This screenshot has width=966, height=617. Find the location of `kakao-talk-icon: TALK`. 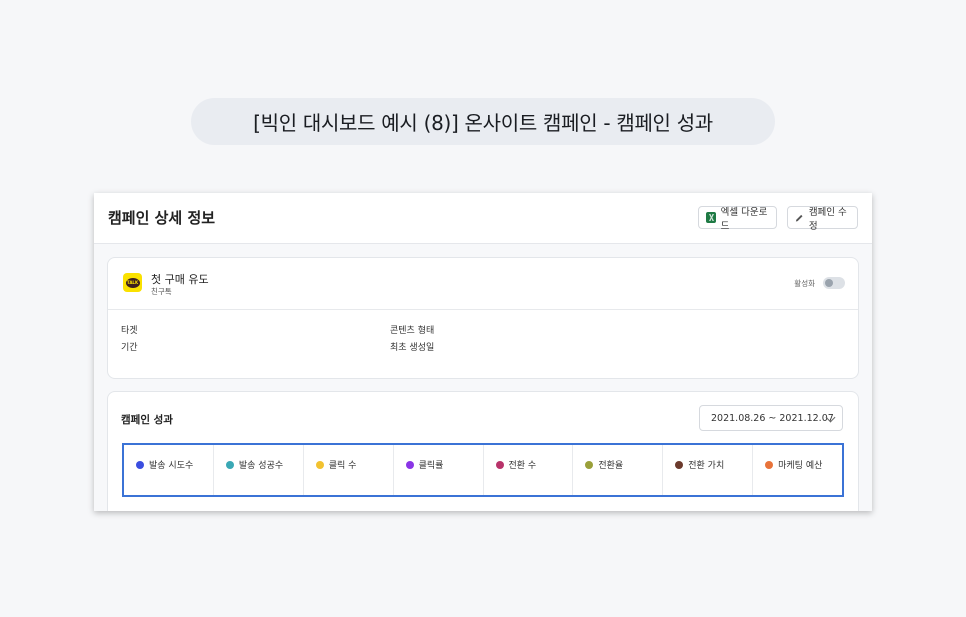

kakao-talk-icon: TALK is located at coordinates (132, 282).